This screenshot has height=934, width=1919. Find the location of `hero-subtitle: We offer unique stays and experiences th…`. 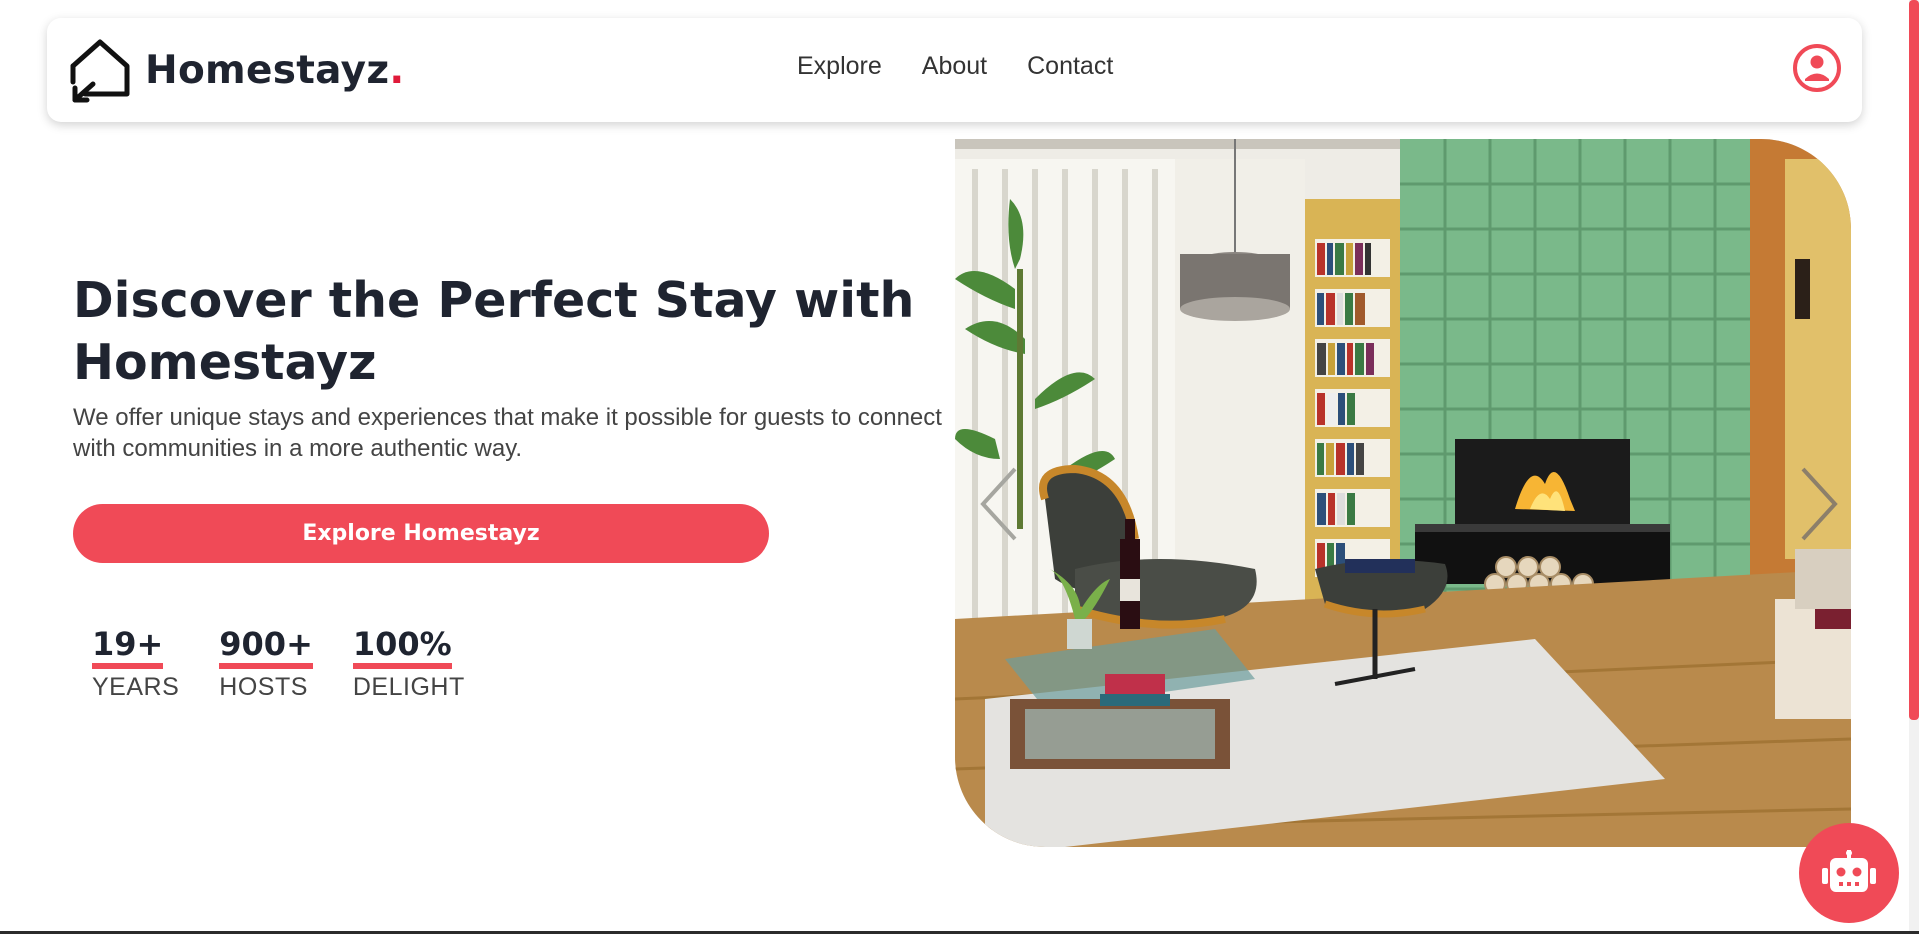

hero-subtitle: We offer unique stays and experiences th… is located at coordinates (507, 433).